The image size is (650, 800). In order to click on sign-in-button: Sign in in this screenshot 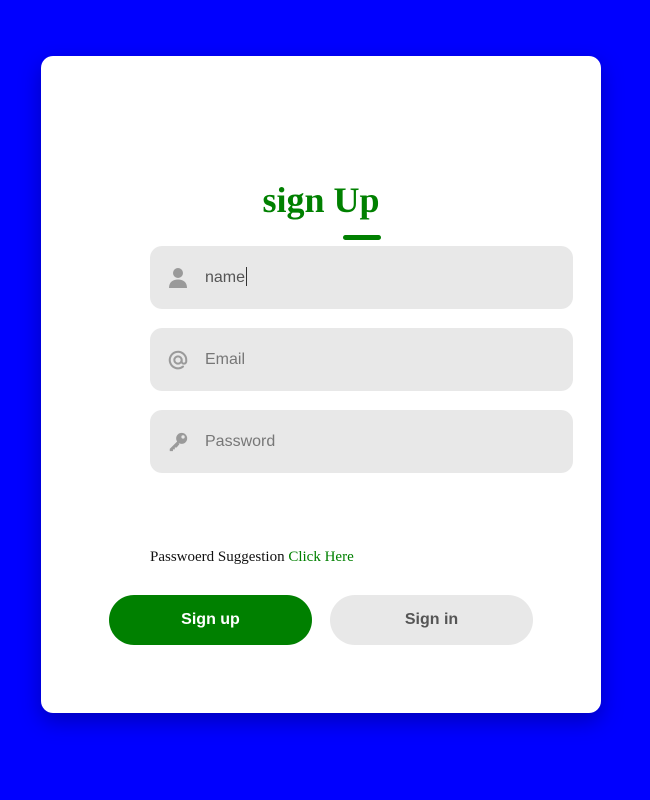, I will do `click(431, 620)`.